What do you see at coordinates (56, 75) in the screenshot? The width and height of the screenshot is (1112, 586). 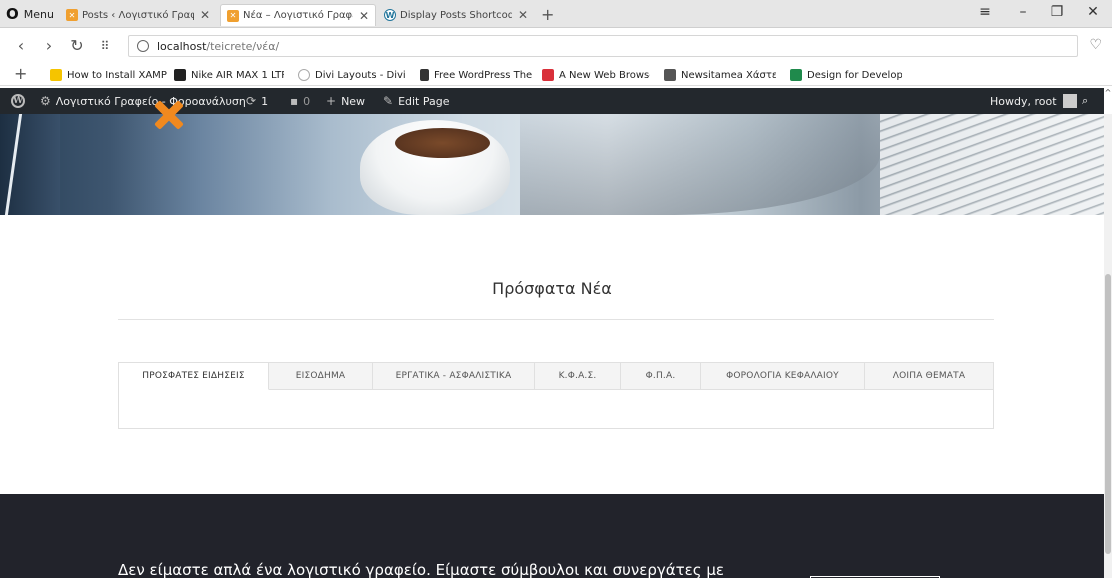 I see `xampp-favicon-icon` at bounding box center [56, 75].